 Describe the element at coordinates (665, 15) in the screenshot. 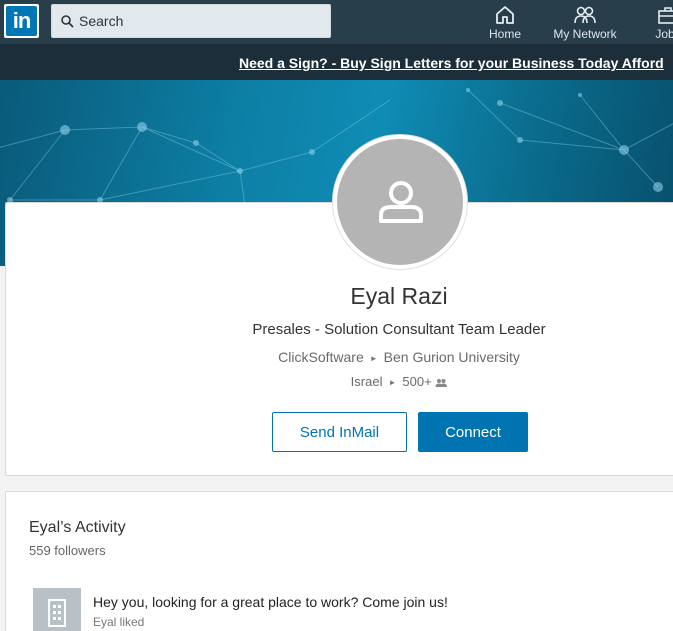

I see `briefcase-icon` at that location.